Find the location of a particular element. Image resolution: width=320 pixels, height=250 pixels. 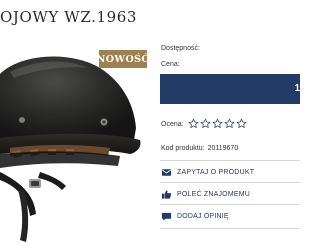

new-badge: NOWOŚĆ is located at coordinates (123, 59).